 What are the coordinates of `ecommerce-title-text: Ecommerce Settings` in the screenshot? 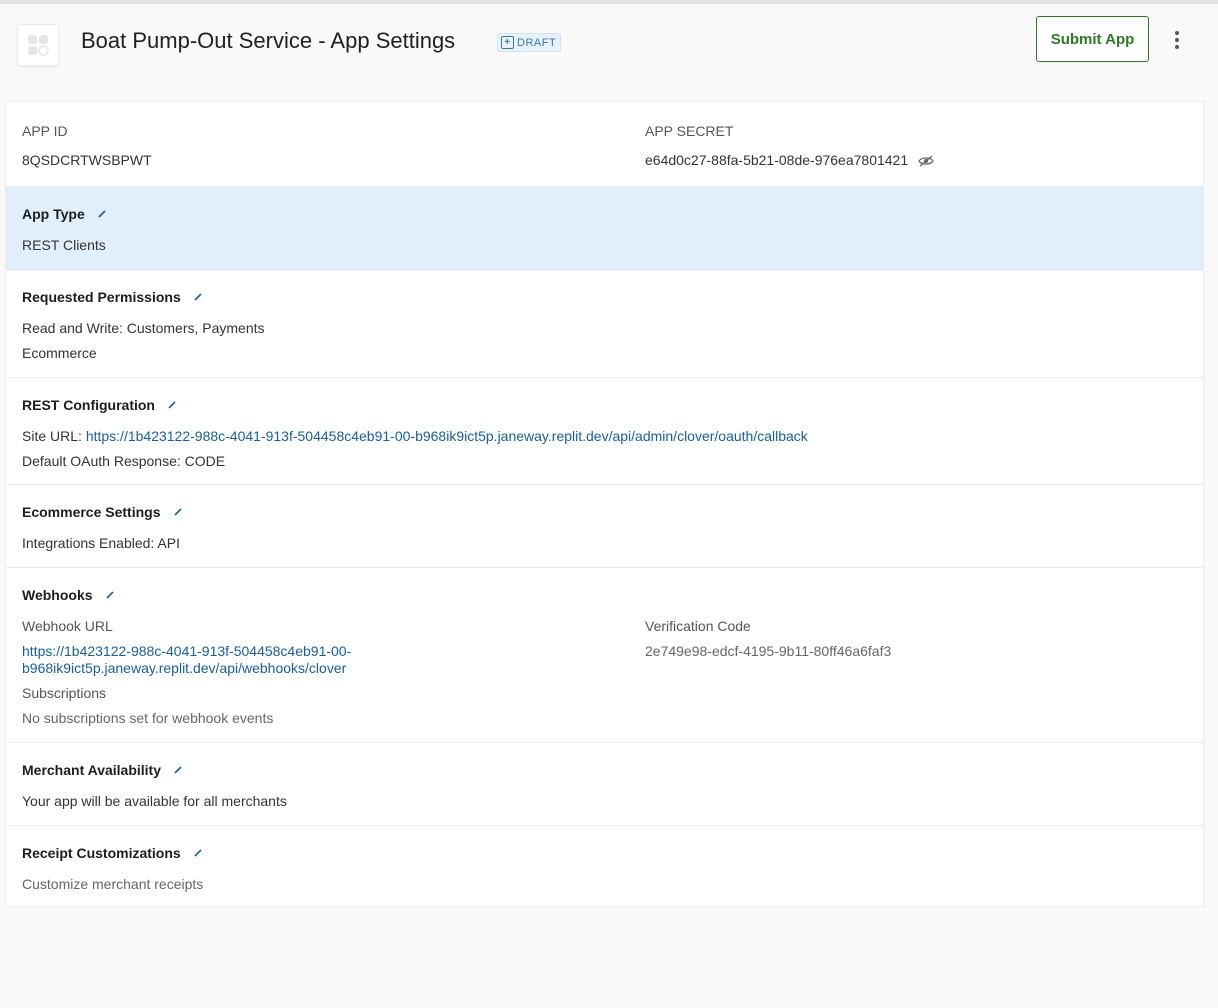 It's located at (91, 512).